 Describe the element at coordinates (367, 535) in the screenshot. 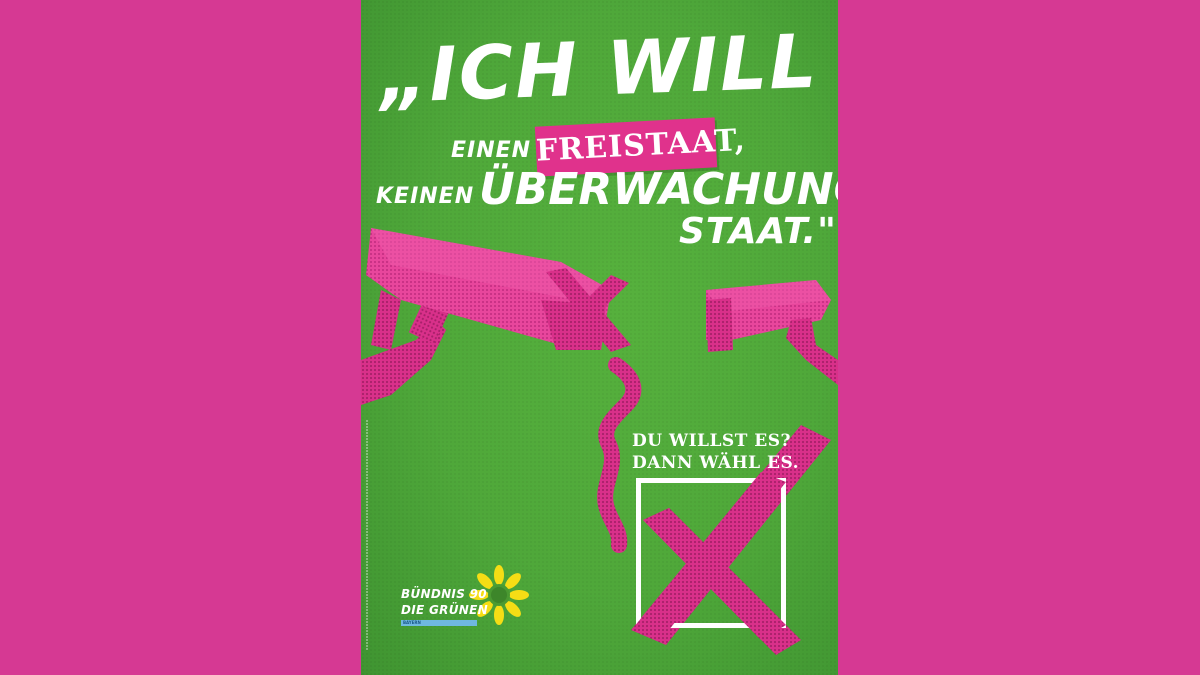

I see `imprint-fineprint` at that location.